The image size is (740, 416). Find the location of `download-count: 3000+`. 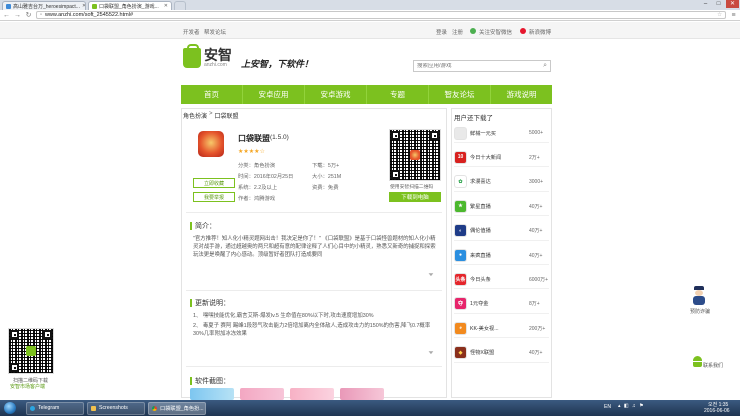

download-count: 3000+ is located at coordinates (536, 181).